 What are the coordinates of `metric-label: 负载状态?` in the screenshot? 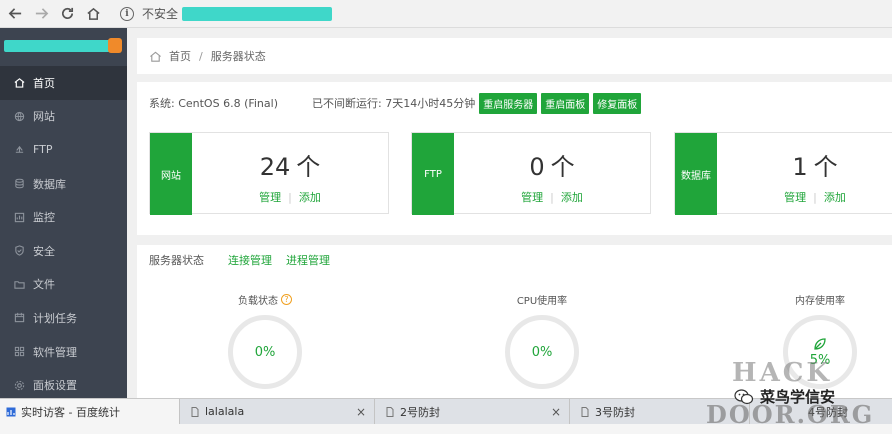 It's located at (265, 299).